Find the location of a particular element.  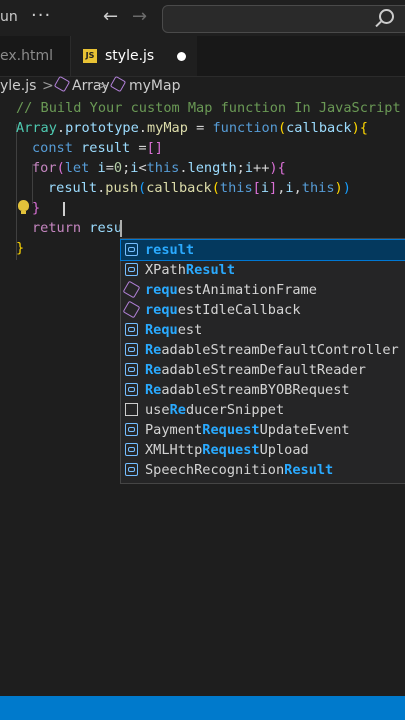

code-line-8: } is located at coordinates (20, 248).